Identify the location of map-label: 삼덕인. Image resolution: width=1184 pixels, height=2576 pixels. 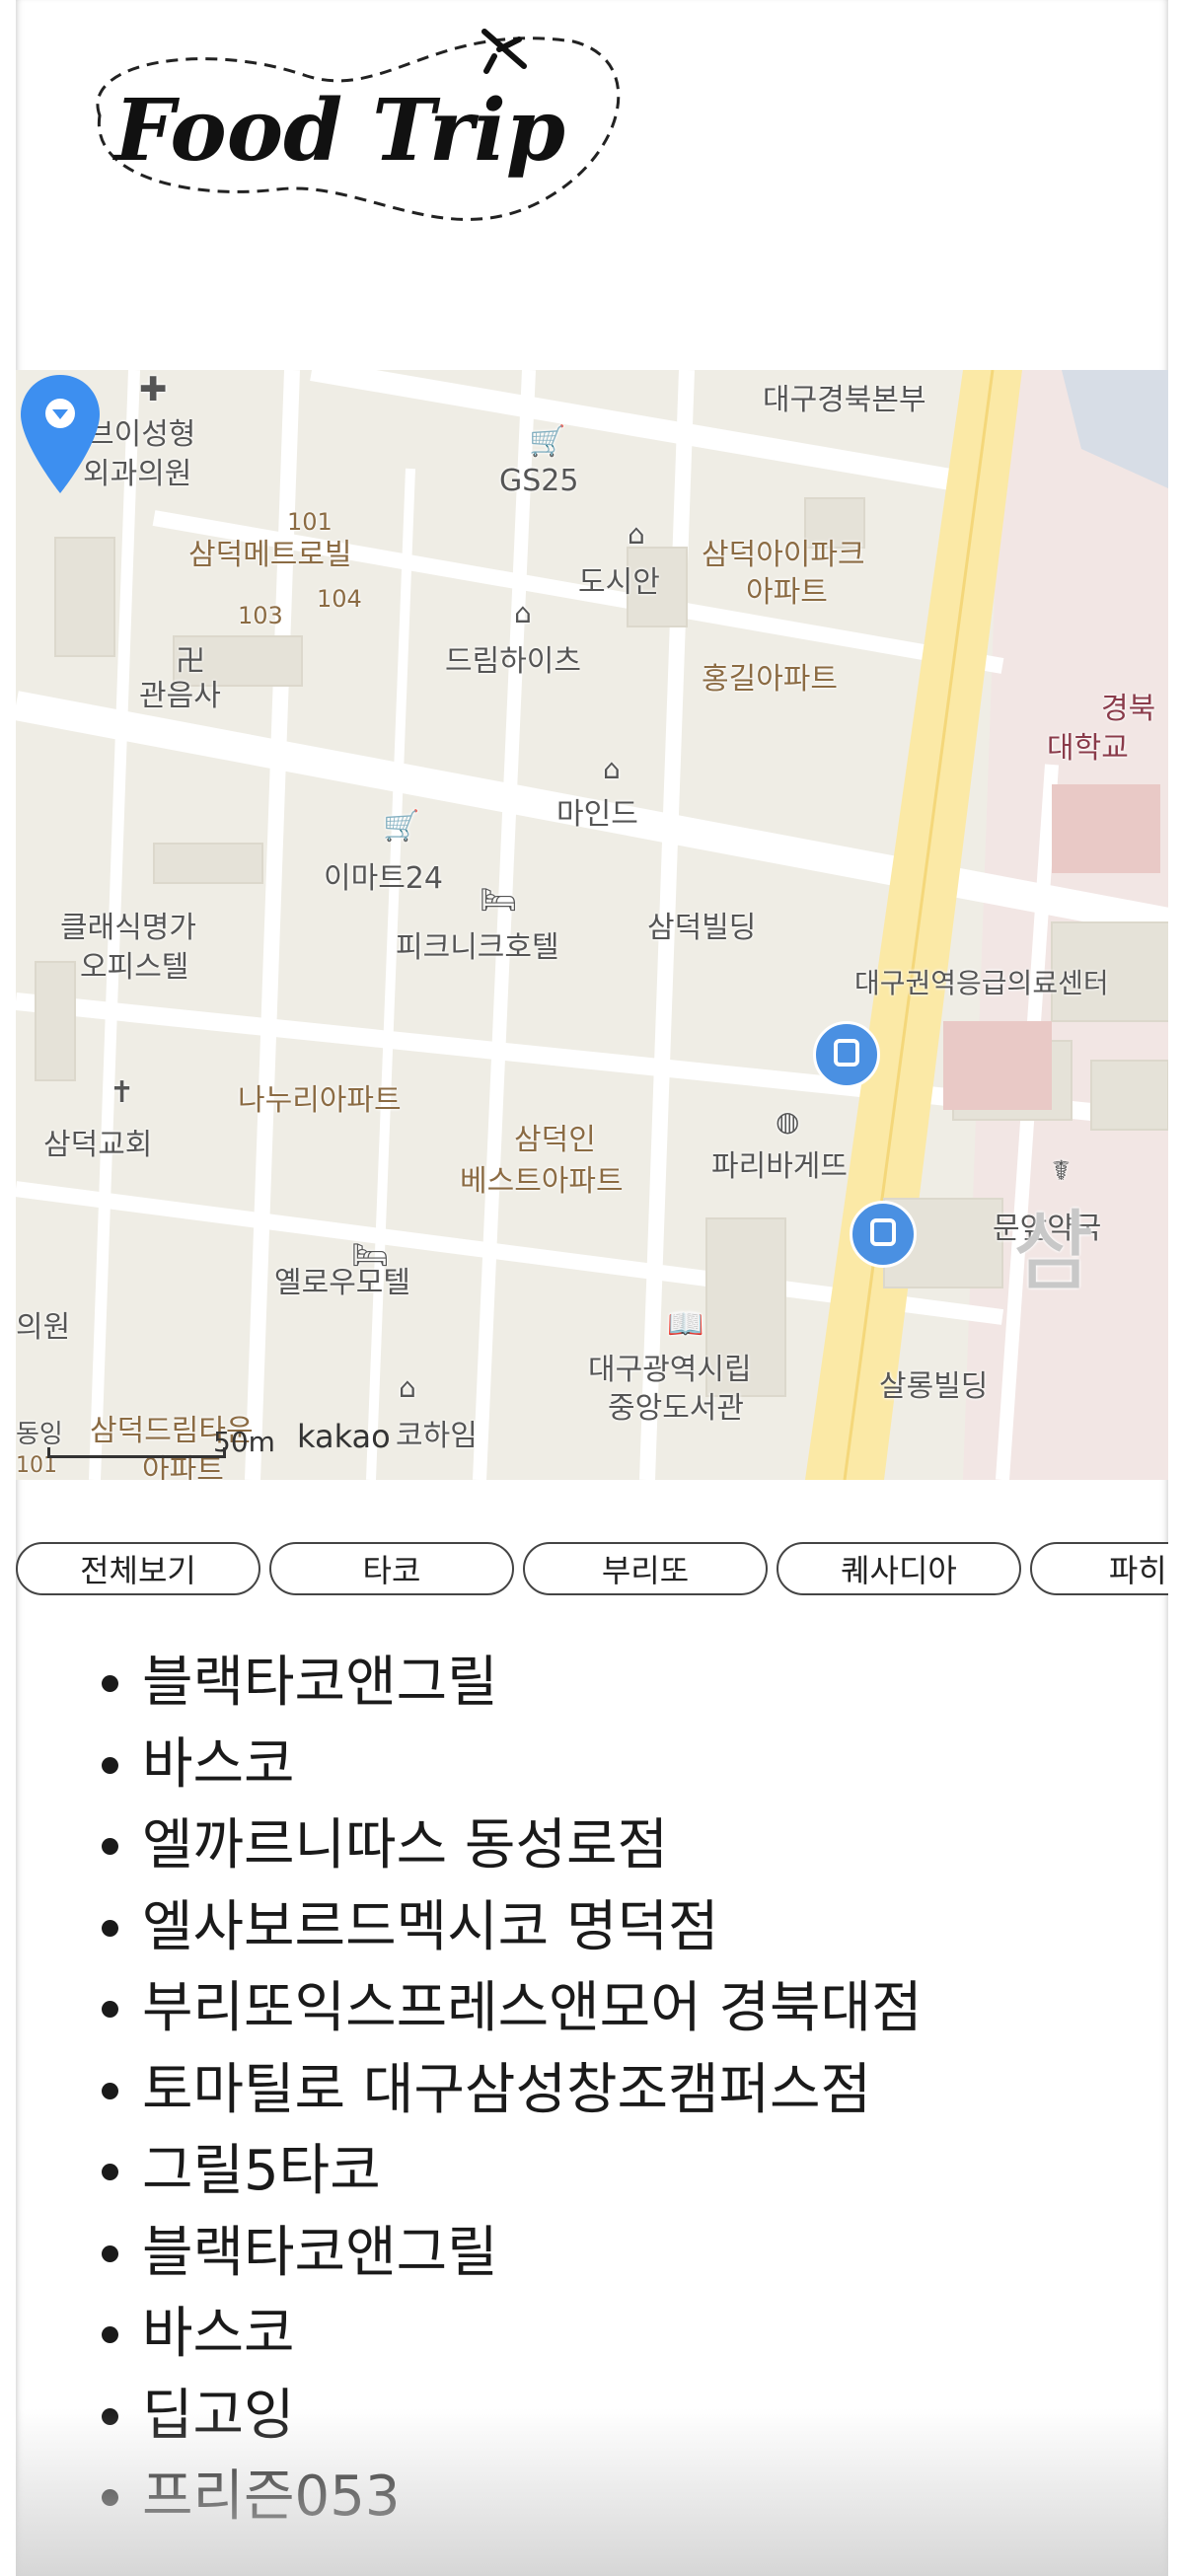
(555, 1140).